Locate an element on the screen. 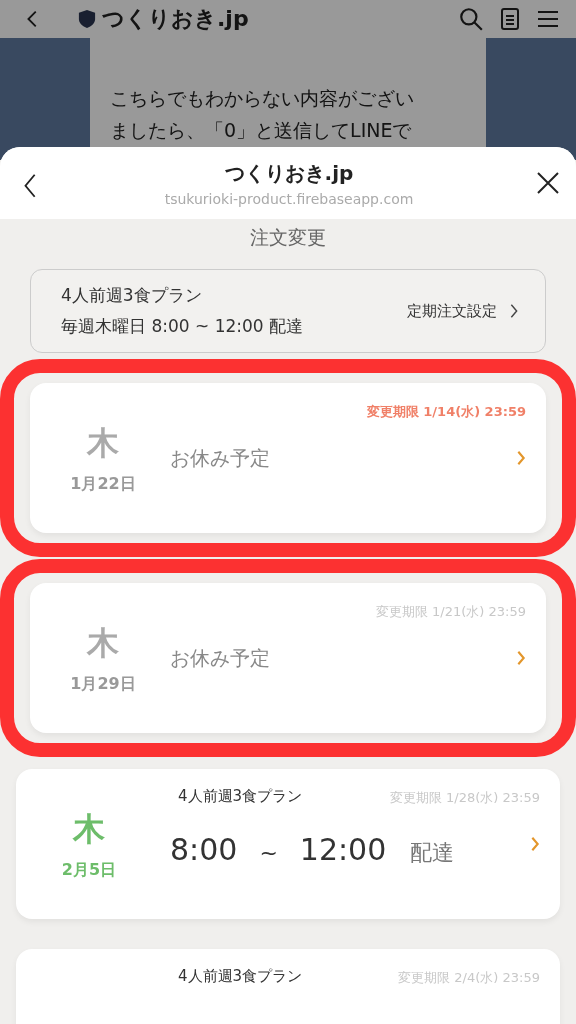 This screenshot has height=1024, width=576. date-text: 2月5日 is located at coordinates (89, 870).